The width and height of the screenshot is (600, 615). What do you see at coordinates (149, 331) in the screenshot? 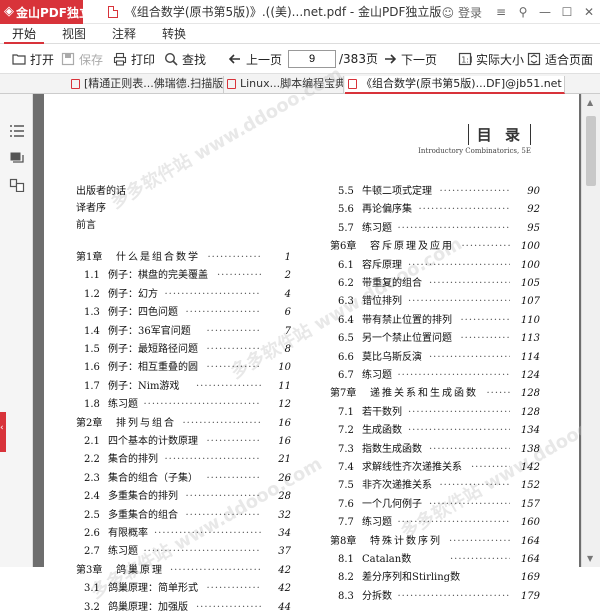
I see `toc-entry-title: 例子：36军官问题` at bounding box center [149, 331].